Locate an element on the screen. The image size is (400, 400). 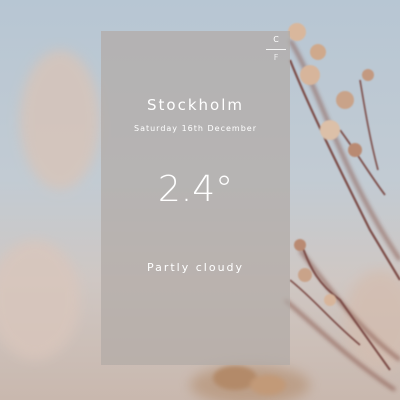
temperature-value: 2.4° is located at coordinates (195, 189).